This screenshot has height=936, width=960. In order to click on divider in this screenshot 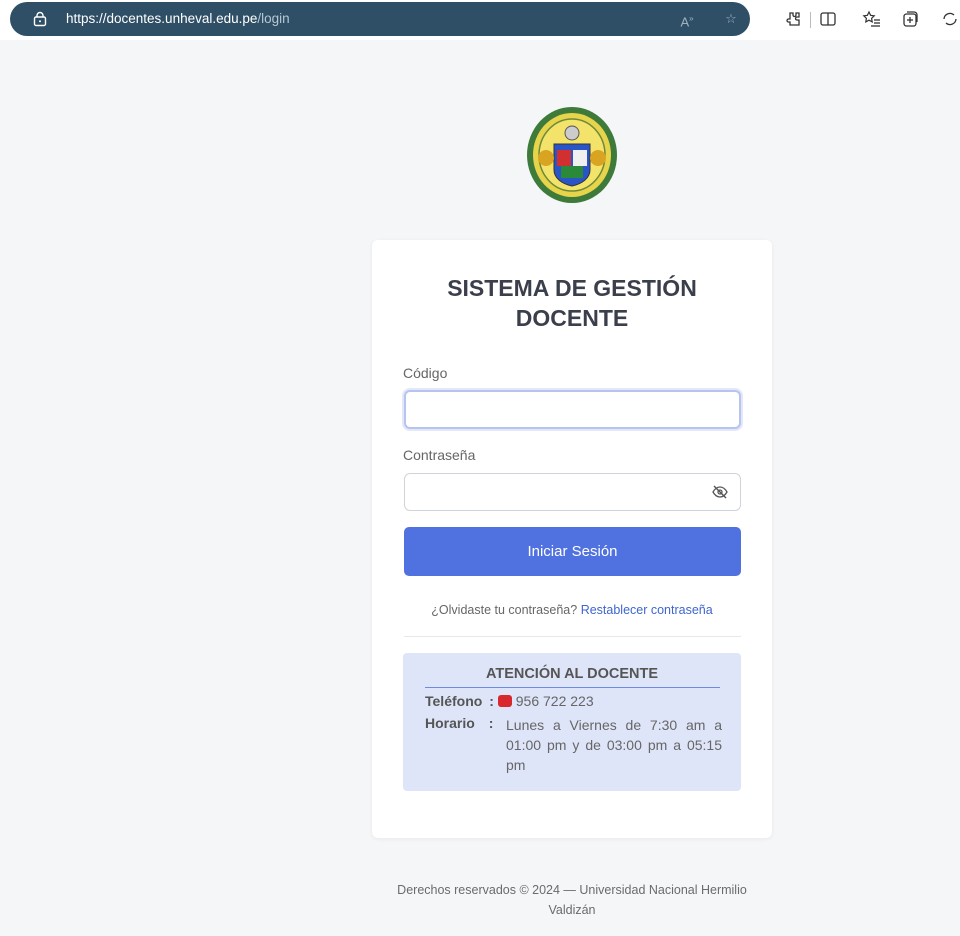, I will do `click(572, 636)`.